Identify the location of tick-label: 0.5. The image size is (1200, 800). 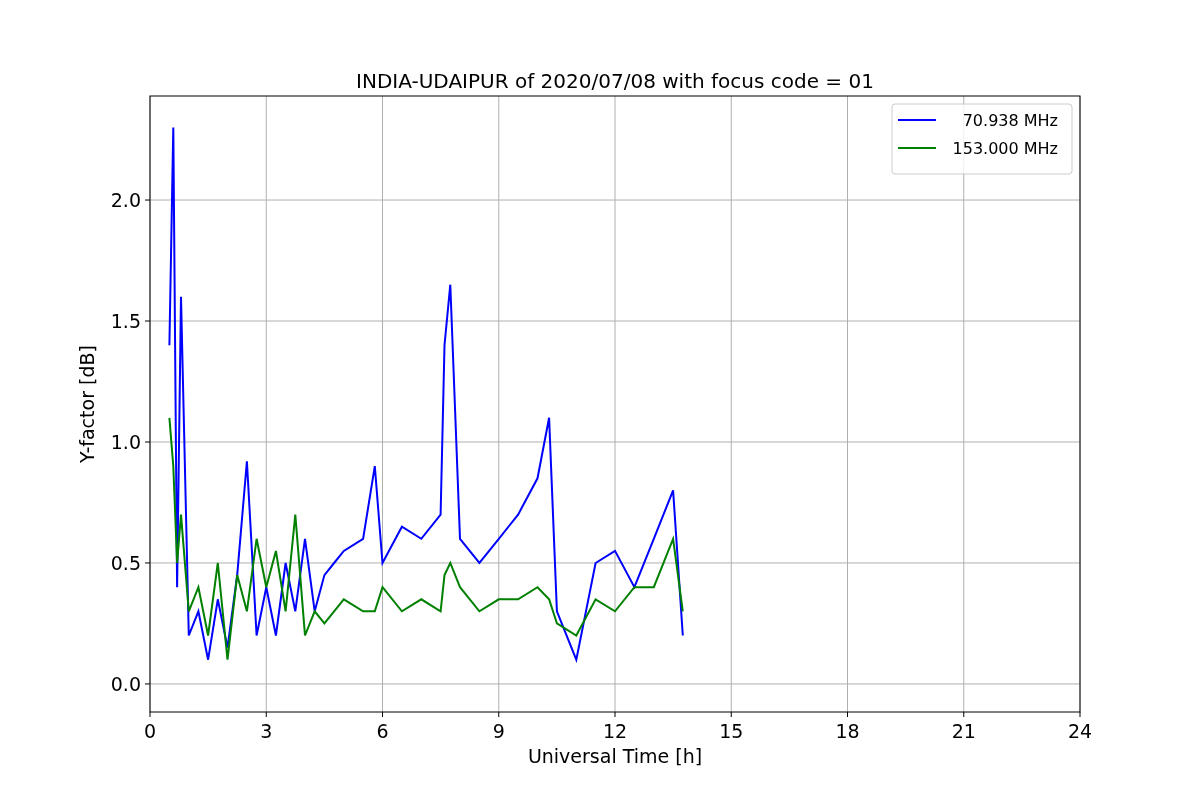
(125, 562).